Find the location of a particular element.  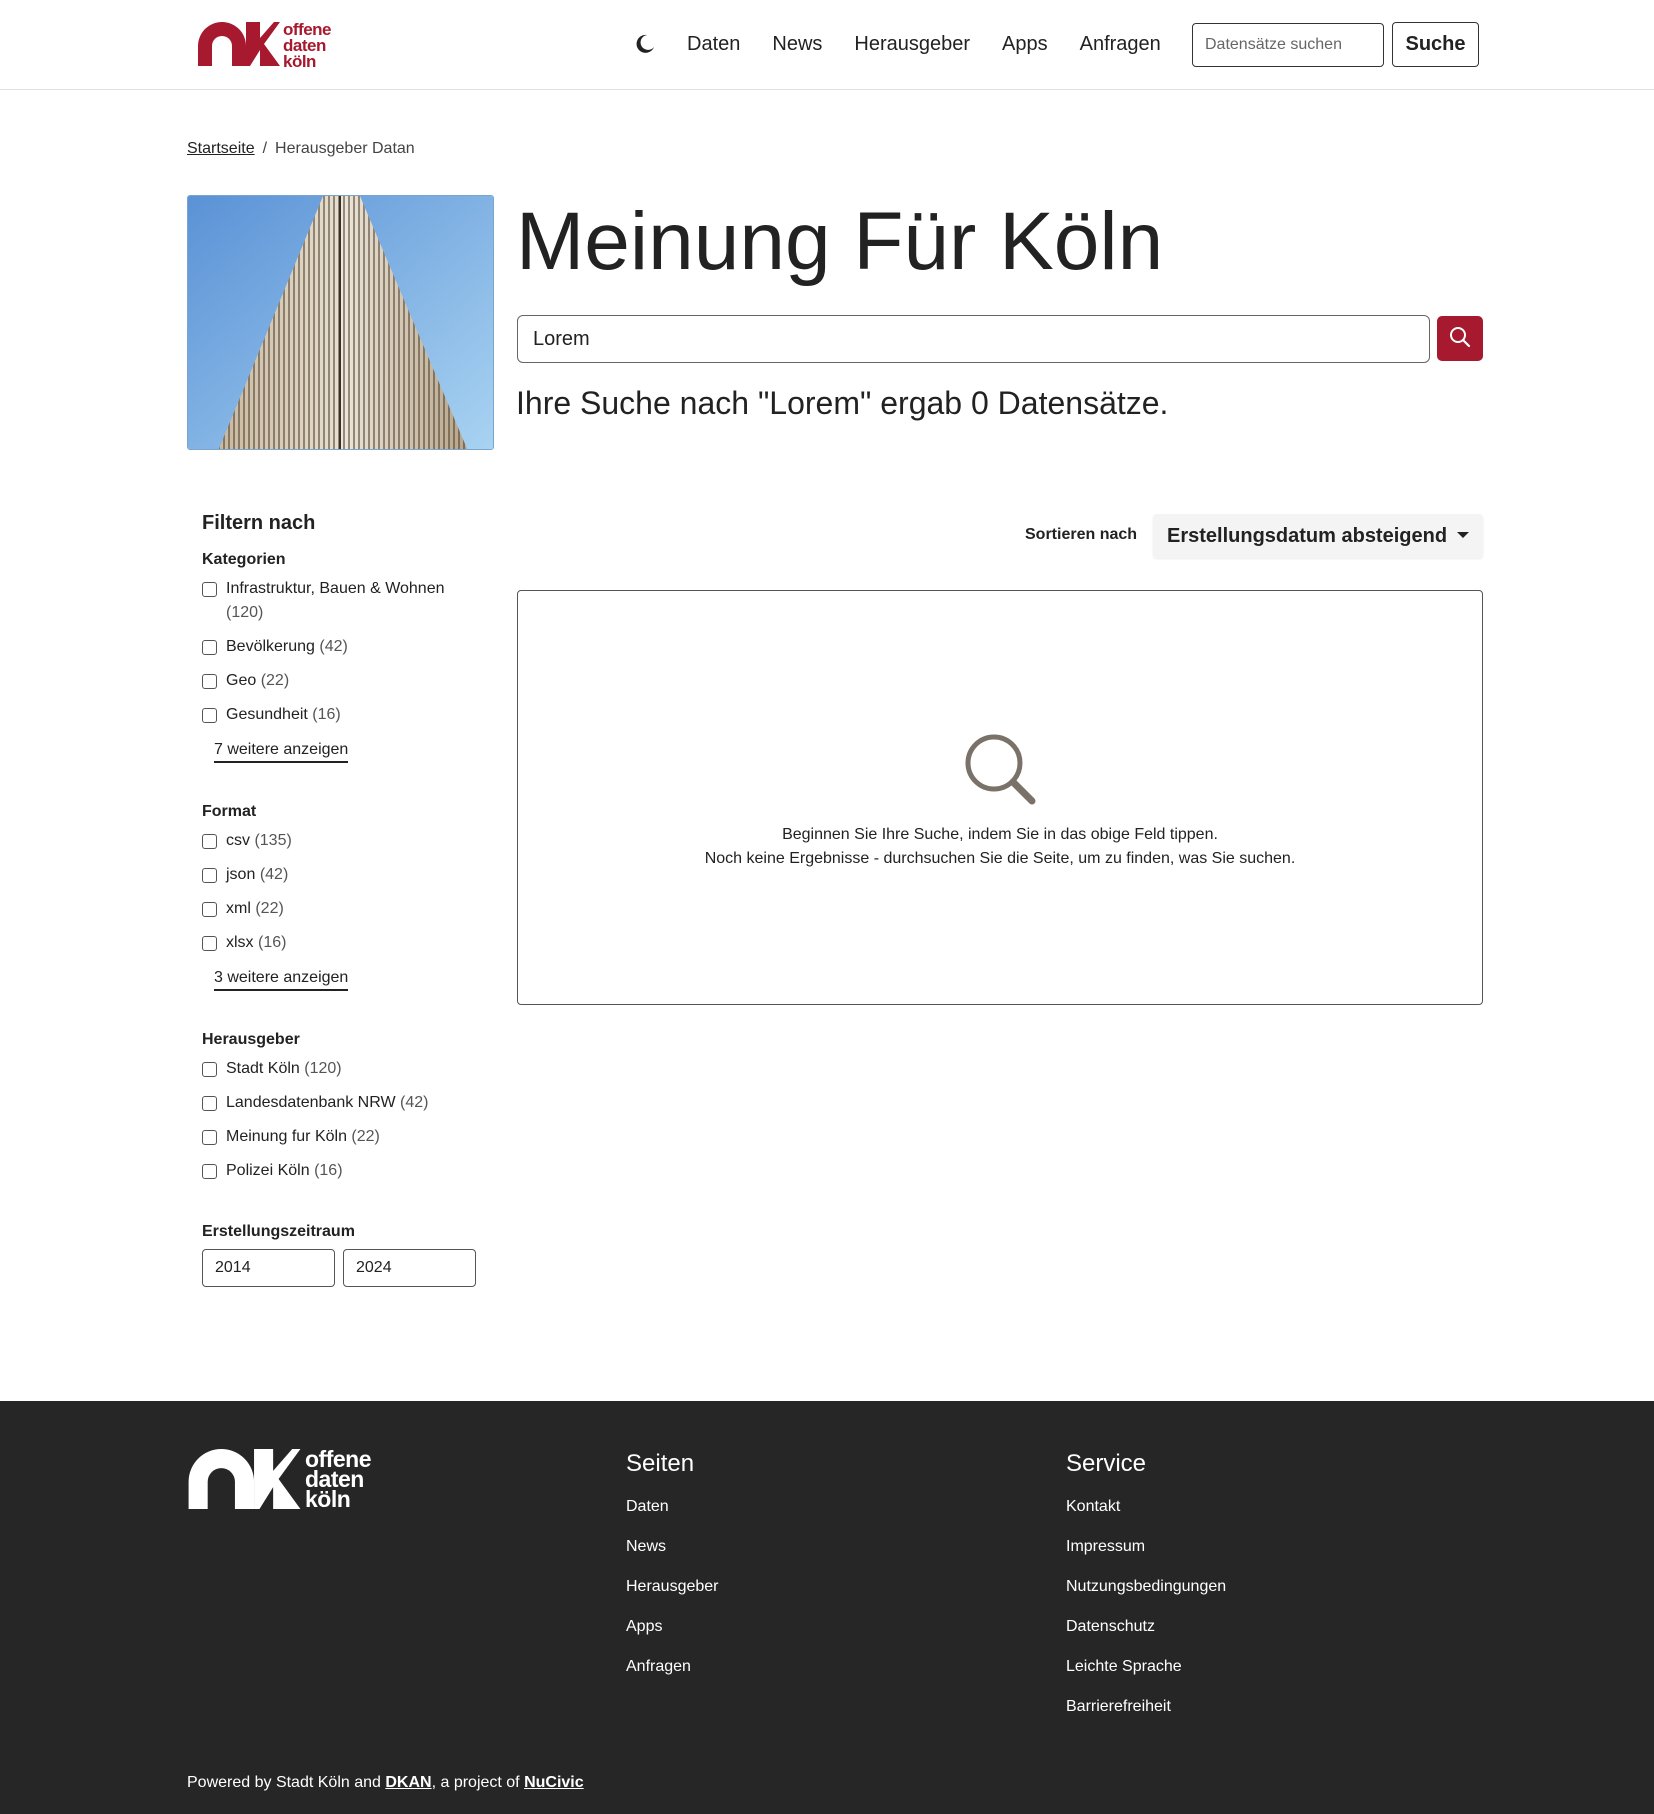

facet-item: Geo (22) is located at coordinates (352, 681).